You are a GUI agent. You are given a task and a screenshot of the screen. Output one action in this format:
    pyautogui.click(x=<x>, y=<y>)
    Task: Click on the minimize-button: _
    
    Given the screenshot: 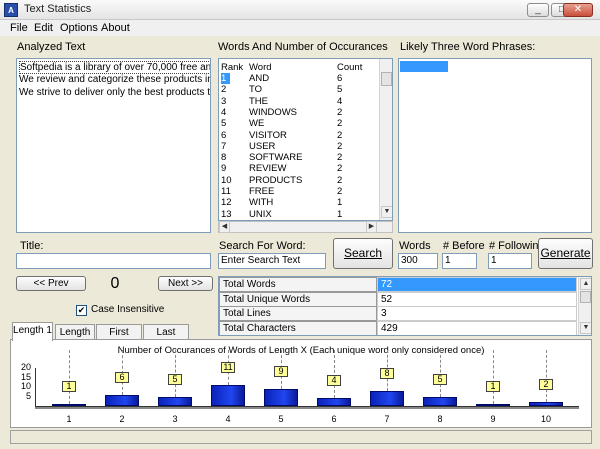 What is the action you would take?
    pyautogui.click(x=538, y=10)
    